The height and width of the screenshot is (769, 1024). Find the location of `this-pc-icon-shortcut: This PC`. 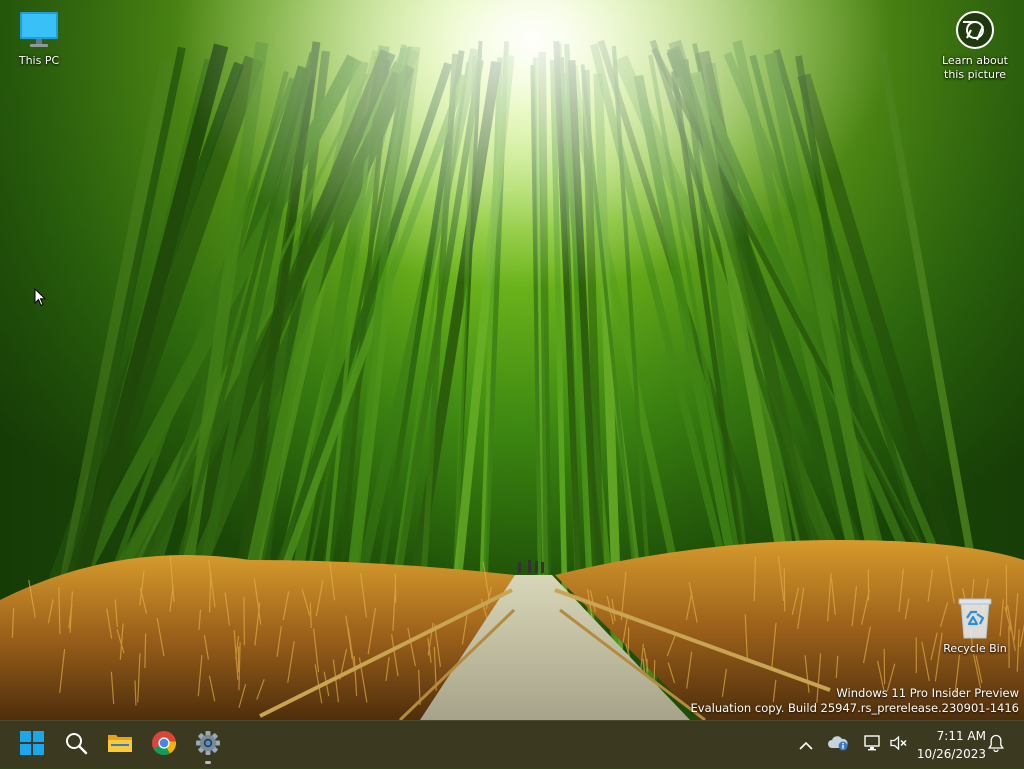

this-pc-icon-shortcut: This PC is located at coordinates (39, 38).